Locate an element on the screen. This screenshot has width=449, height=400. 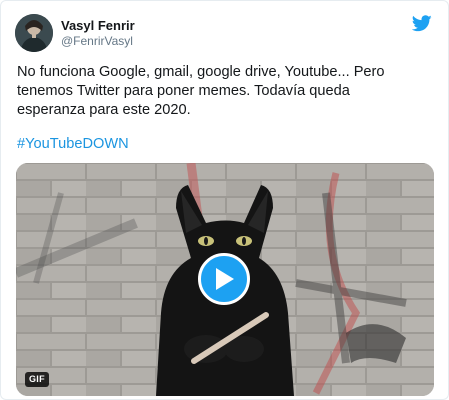
avatar is located at coordinates (34, 33).